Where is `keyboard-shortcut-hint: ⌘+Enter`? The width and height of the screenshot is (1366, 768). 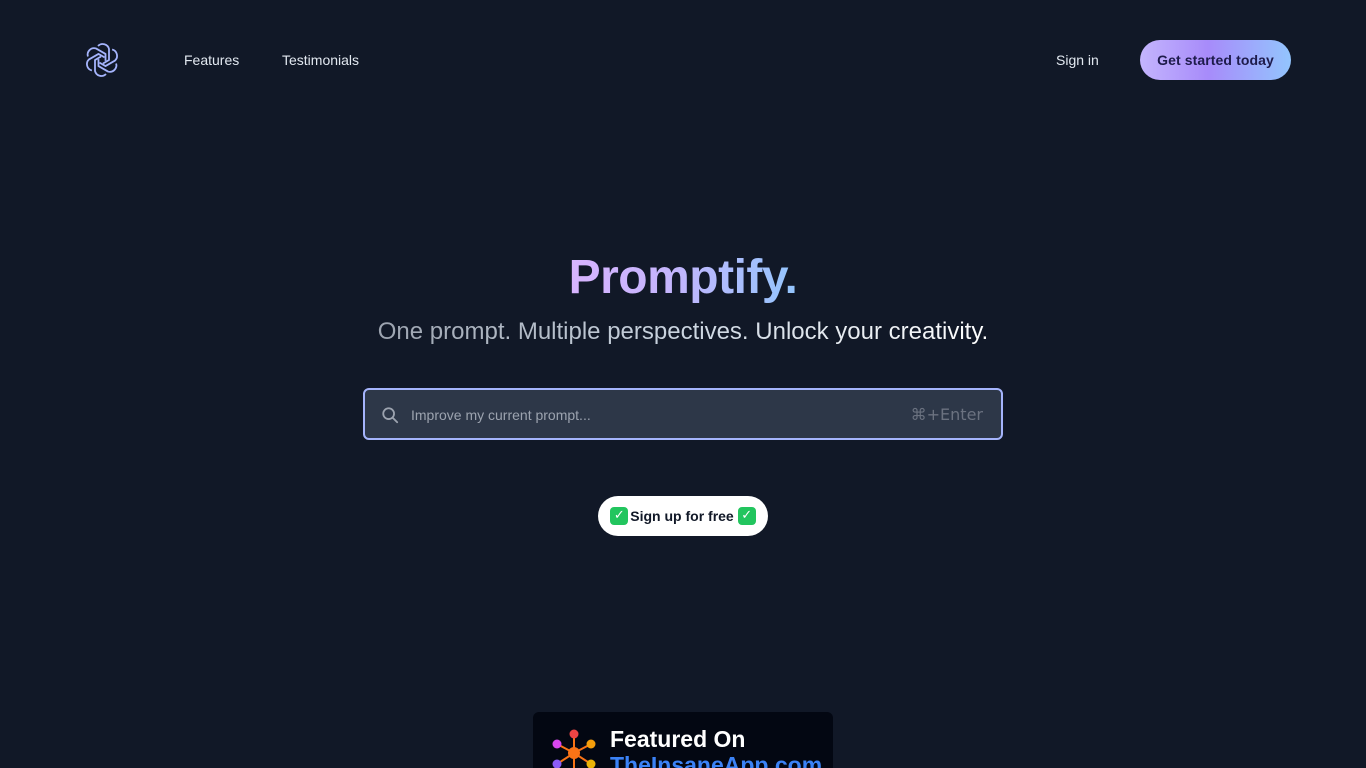
keyboard-shortcut-hint: ⌘+Enter is located at coordinates (946, 414).